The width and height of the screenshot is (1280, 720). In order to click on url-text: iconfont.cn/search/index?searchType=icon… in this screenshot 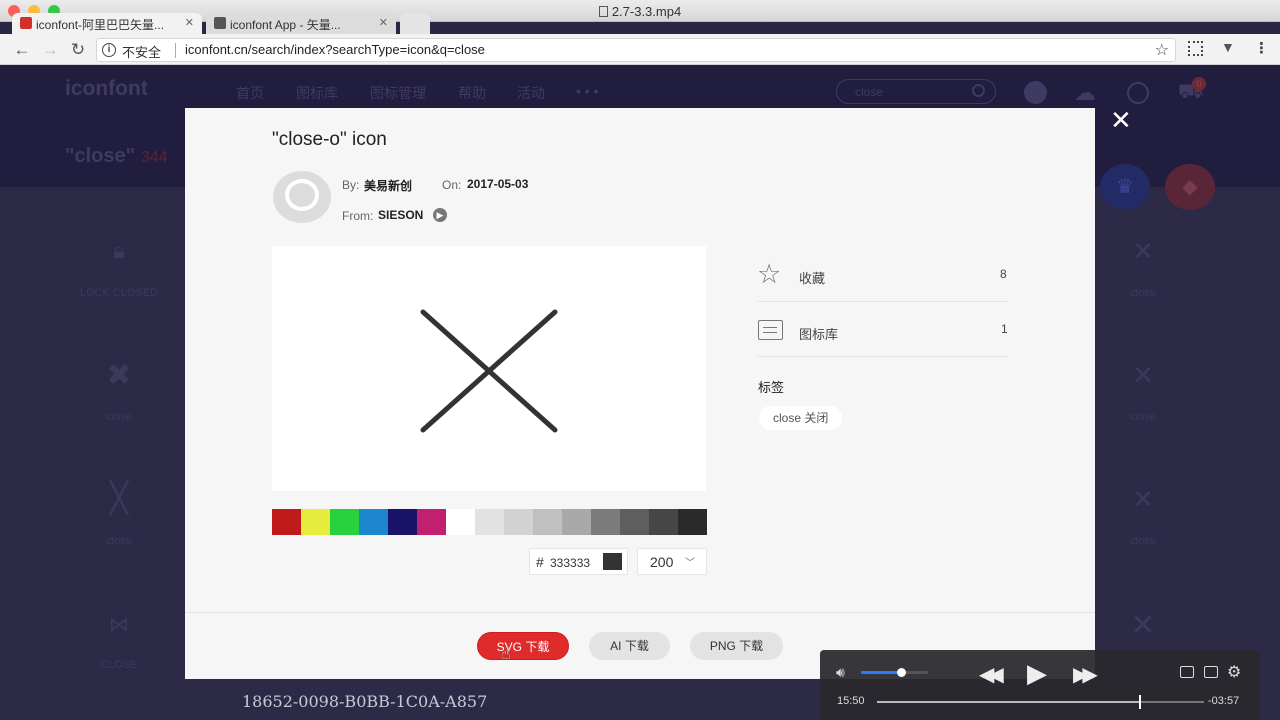, I will do `click(335, 49)`.